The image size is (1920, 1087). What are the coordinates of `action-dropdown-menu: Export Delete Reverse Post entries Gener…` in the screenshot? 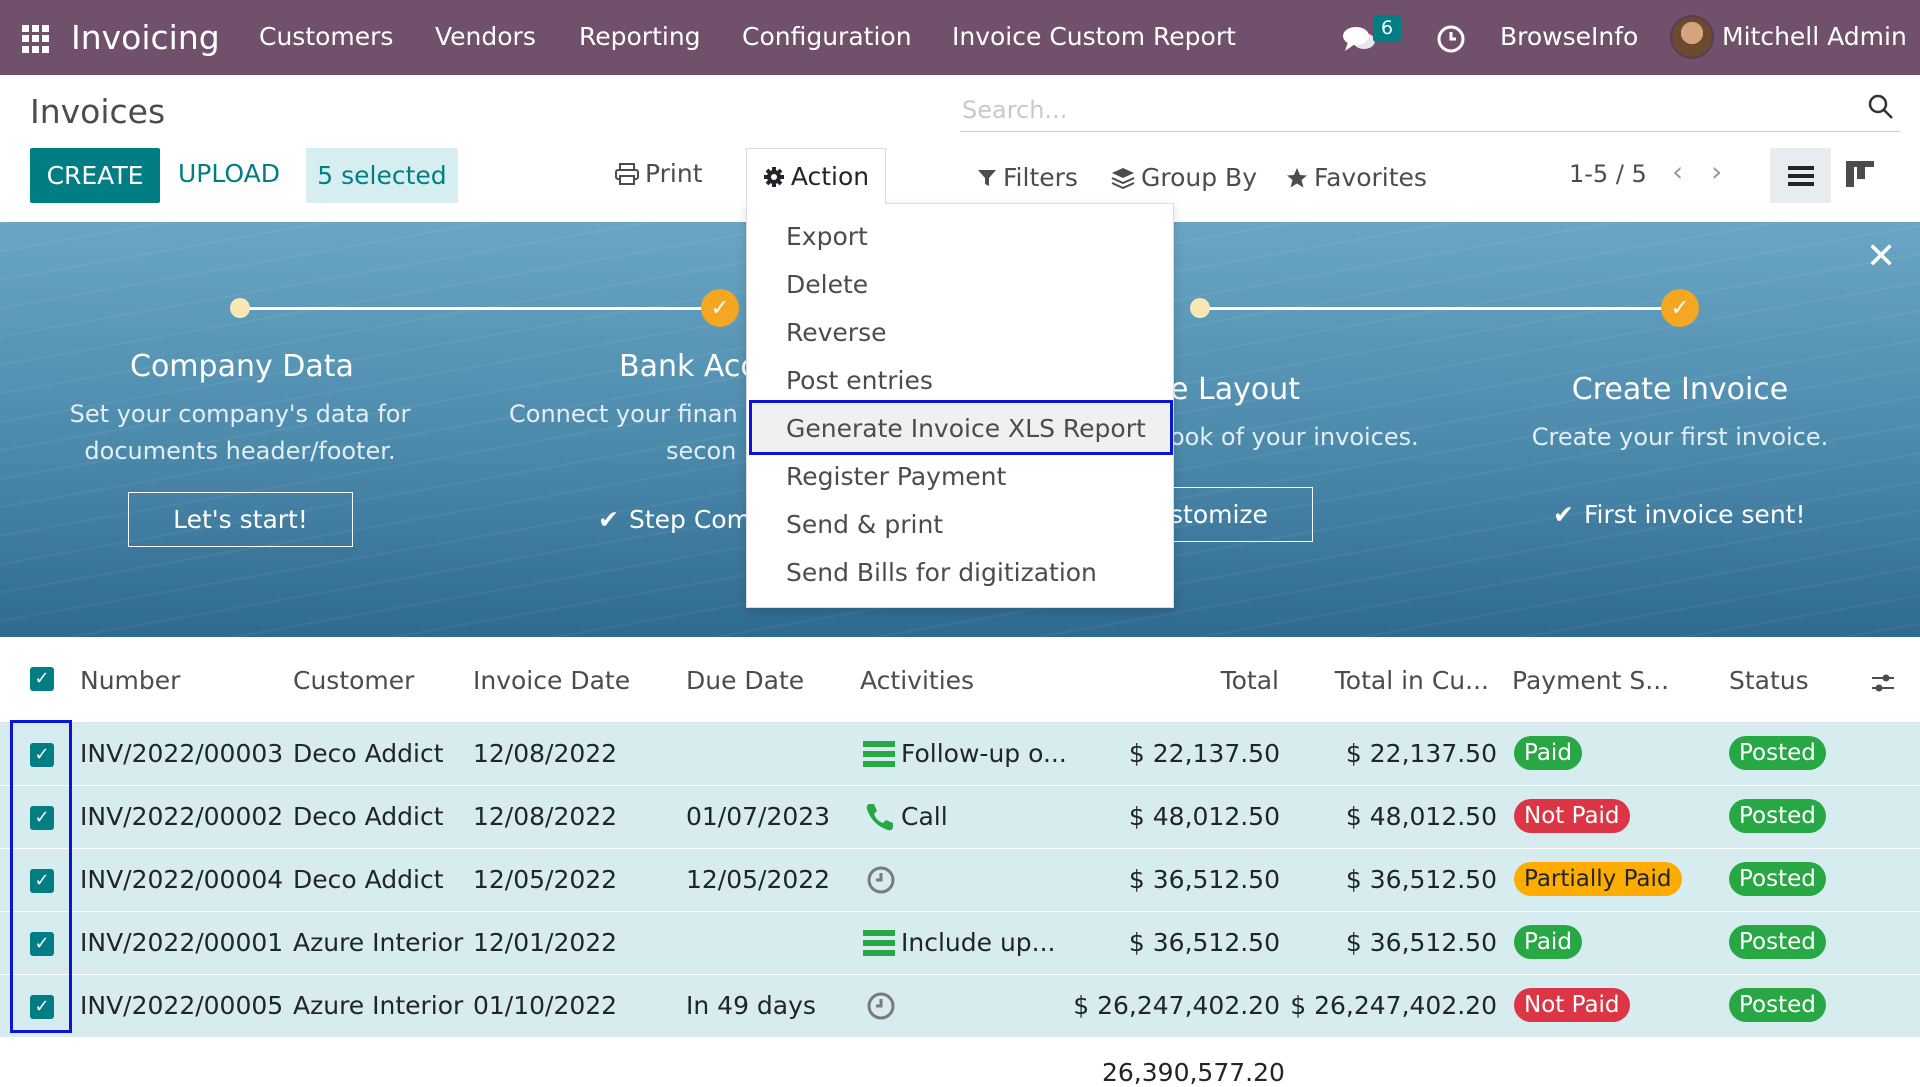 It's located at (960, 405).